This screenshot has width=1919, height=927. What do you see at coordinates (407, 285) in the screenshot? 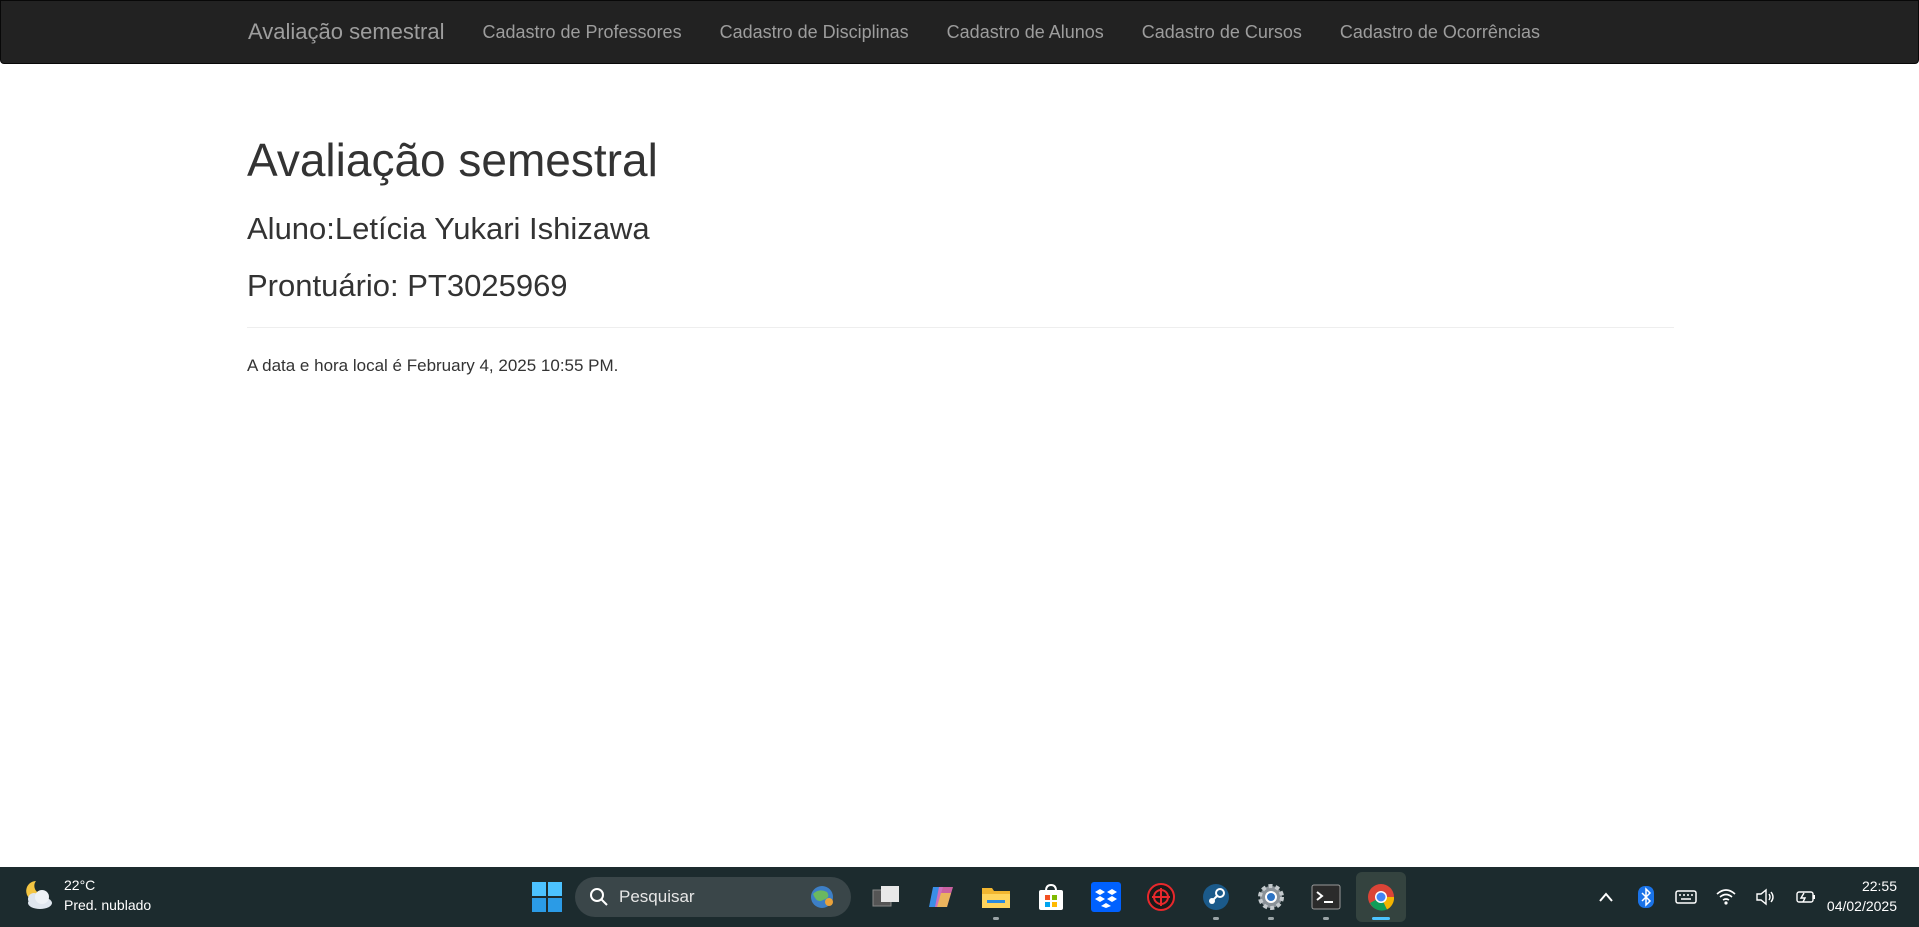
I see `student-record-number: Prontuário: PT3025969` at bounding box center [407, 285].